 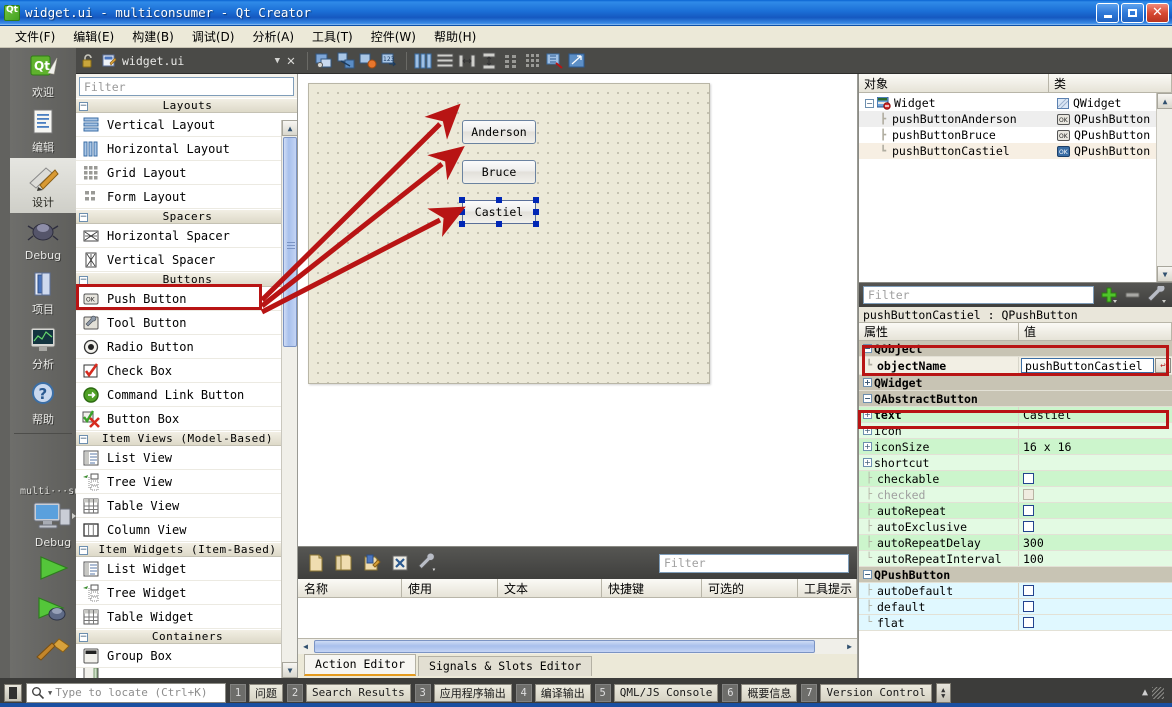 I want to click on autoexclusive-checkbox, so click(x=1028, y=526).